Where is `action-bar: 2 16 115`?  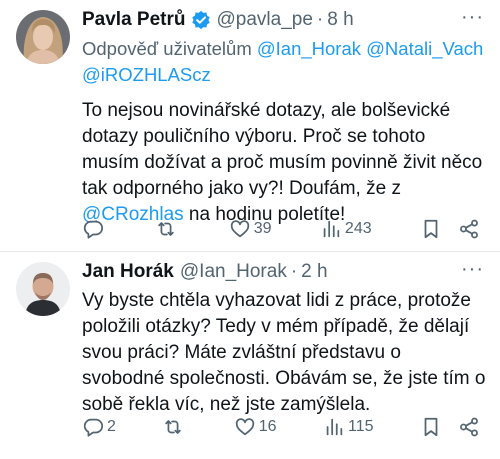 action-bar: 2 16 115 is located at coordinates (281, 427).